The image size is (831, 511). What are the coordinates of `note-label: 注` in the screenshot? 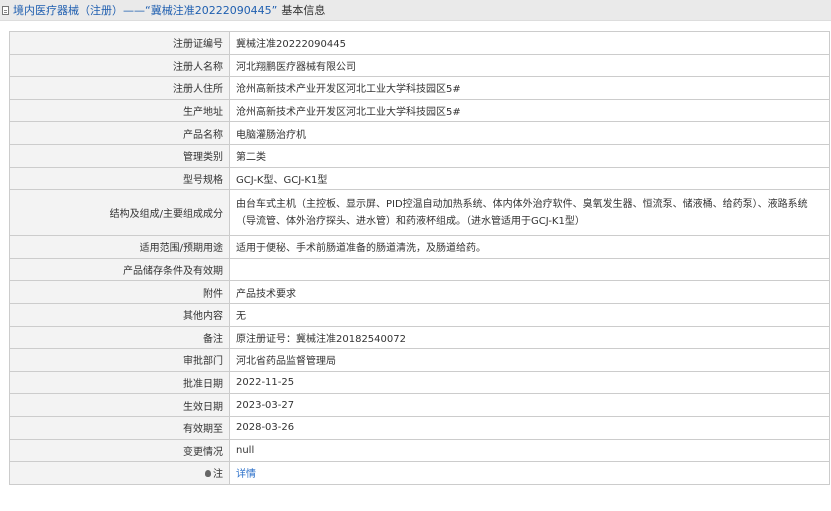 It's located at (119, 473).